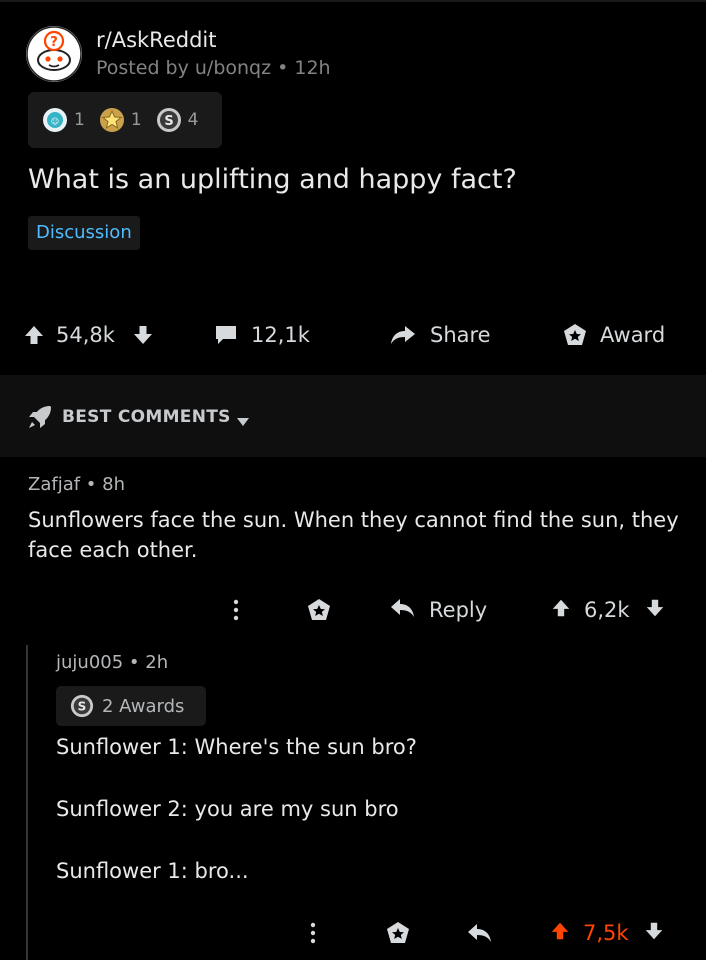  I want to click on comment-author-time: Zafjaf • 8h, so click(76, 484).